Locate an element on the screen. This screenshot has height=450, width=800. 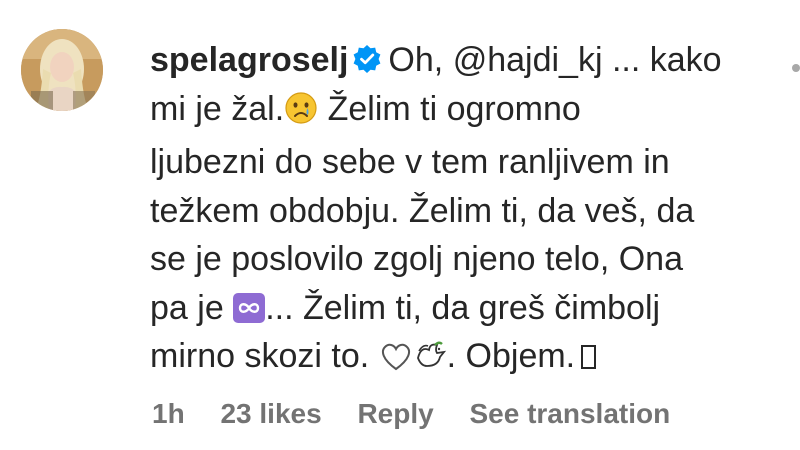
comment-text-line3: ljubezni do sebe v tem ranljivem in is located at coordinates (410, 162).